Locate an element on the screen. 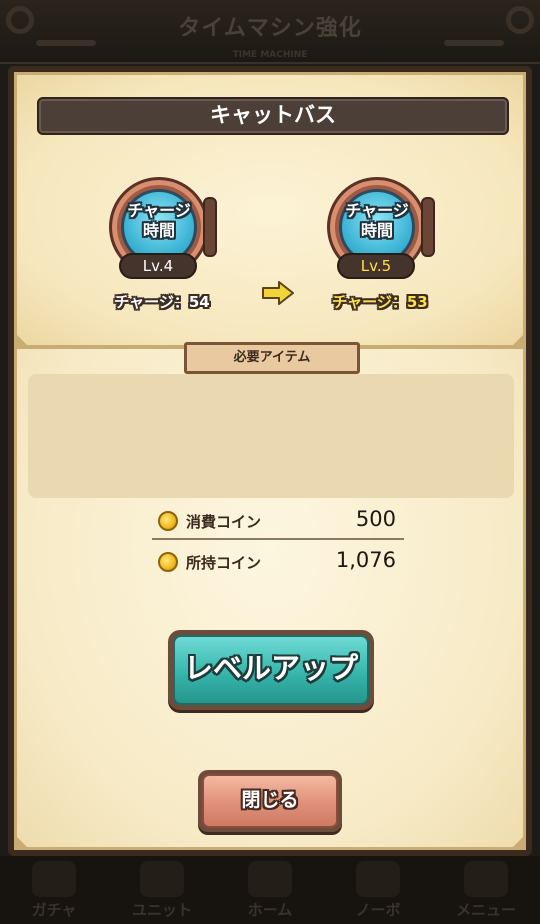 This screenshot has width=540, height=924. required-items-label: 必要アイテム is located at coordinates (272, 358).